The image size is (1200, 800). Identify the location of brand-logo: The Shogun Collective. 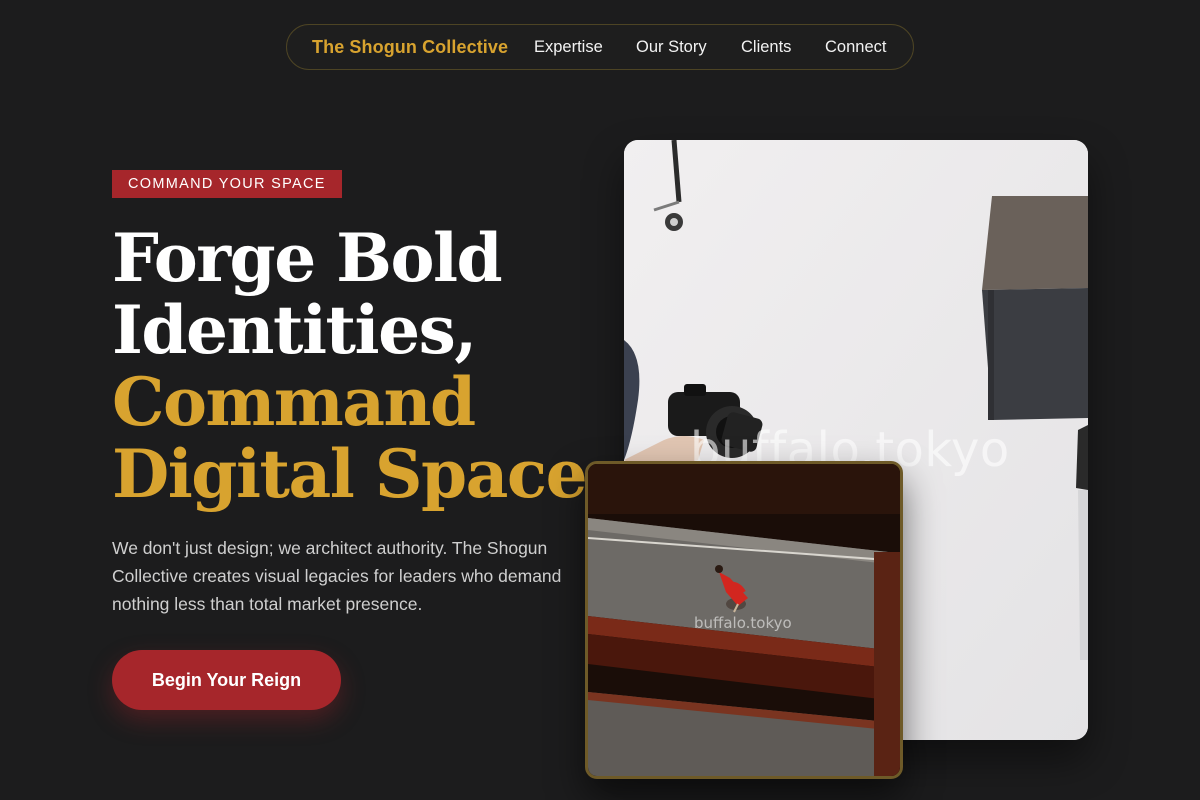
(410, 47).